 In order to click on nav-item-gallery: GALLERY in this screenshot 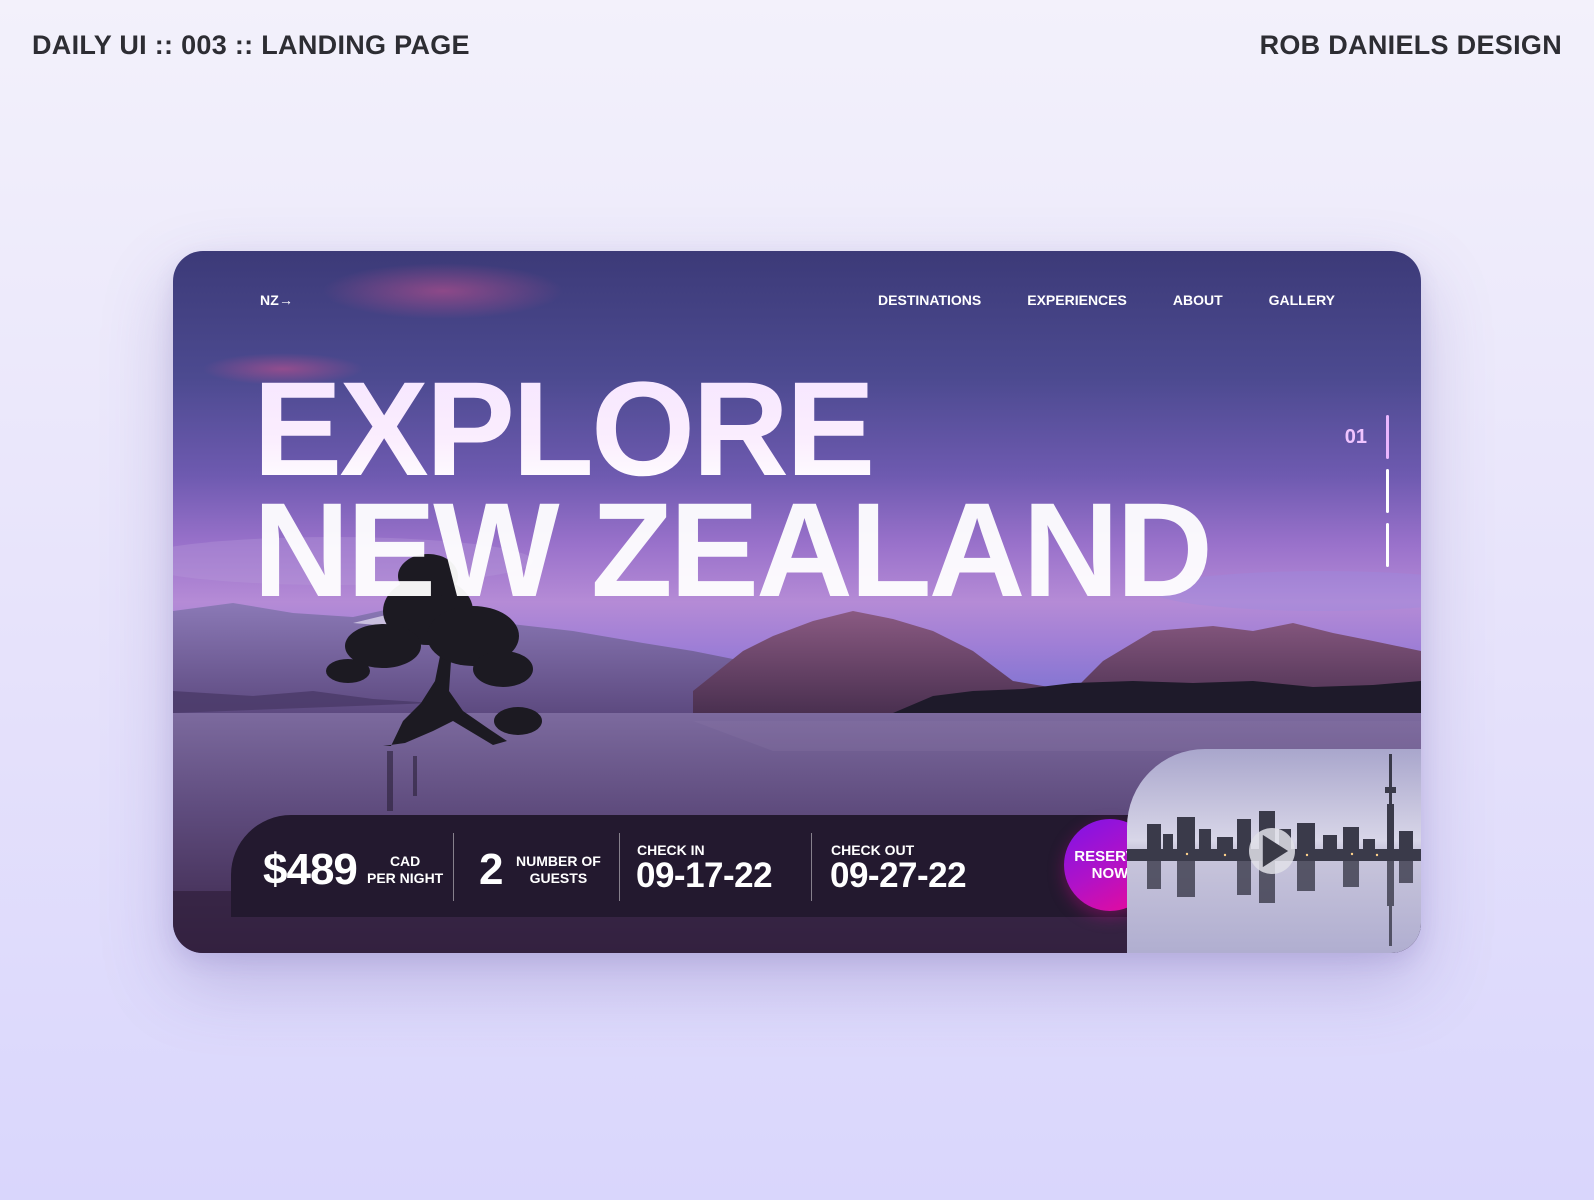, I will do `click(1302, 300)`.